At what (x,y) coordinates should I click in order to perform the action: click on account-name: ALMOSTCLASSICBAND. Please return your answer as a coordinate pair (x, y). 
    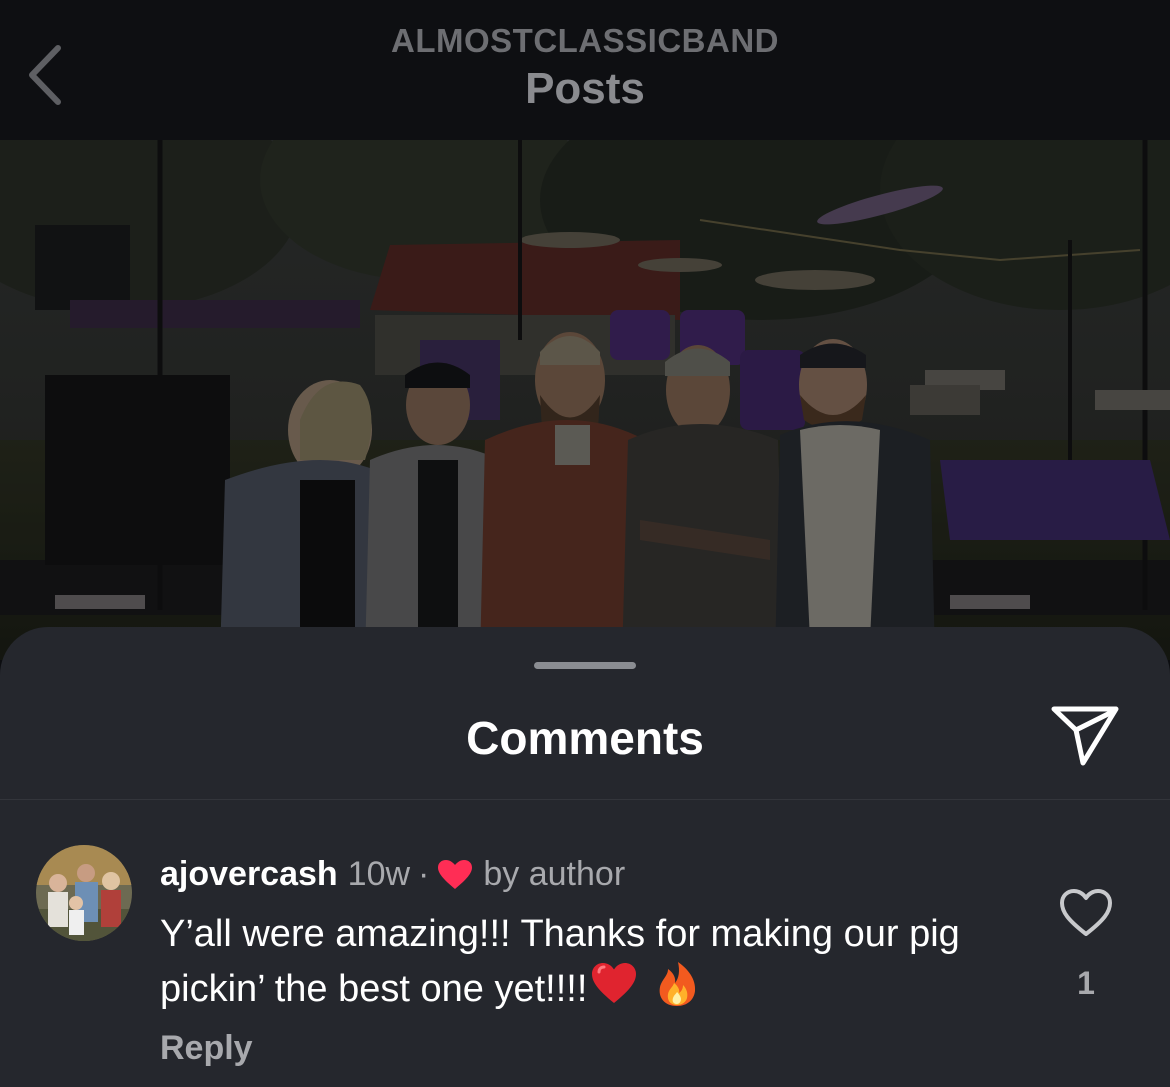
    Looking at the image, I should click on (585, 41).